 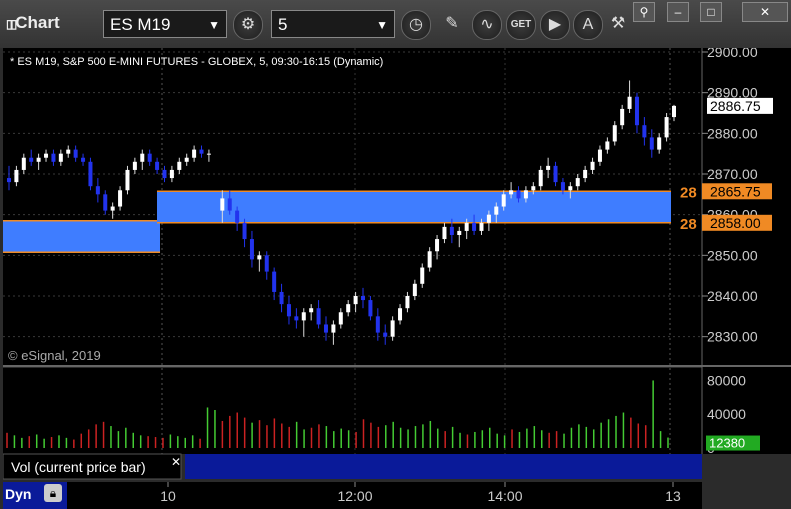 I want to click on level-label: 2858.00, so click(x=735, y=223).